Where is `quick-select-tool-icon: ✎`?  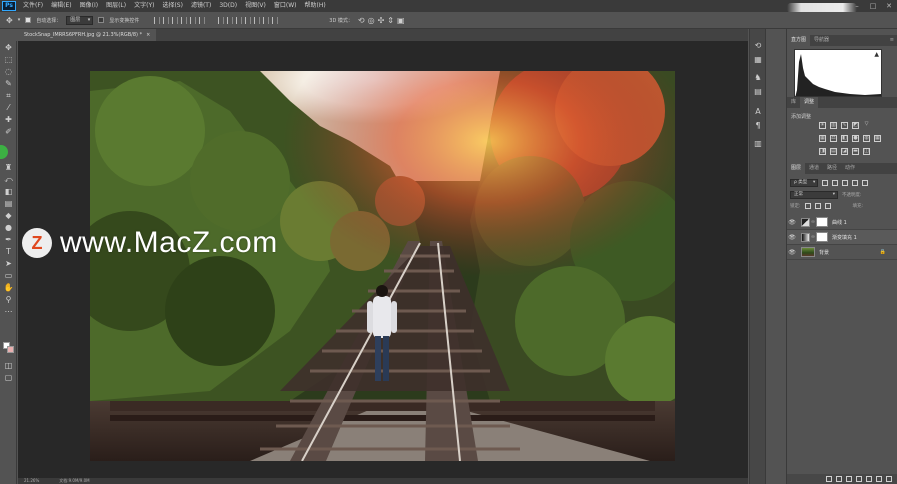
quick-select-tool-icon: ✎ is located at coordinates (8, 84).